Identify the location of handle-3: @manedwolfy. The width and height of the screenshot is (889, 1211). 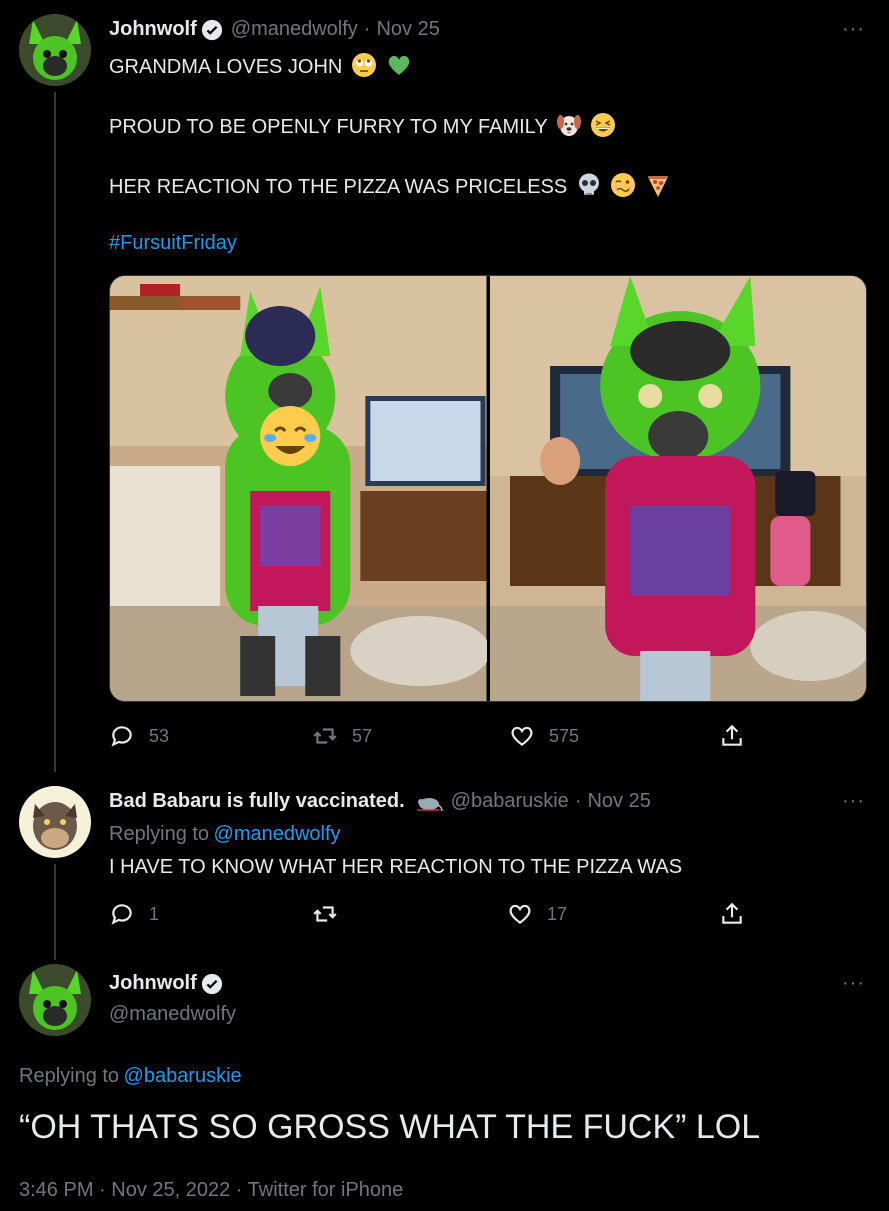
(172, 1014).